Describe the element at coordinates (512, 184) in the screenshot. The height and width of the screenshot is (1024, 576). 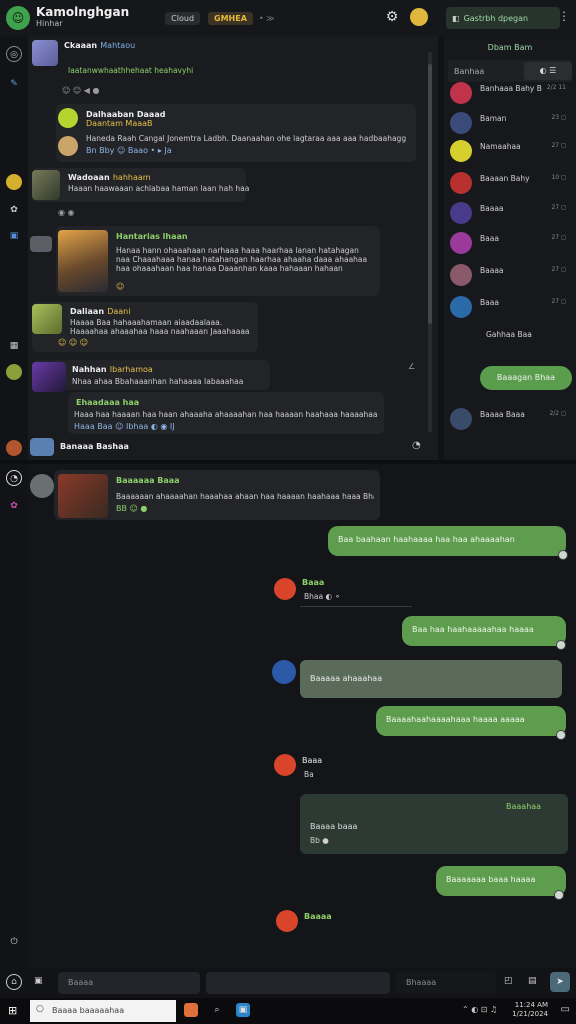
I see `member-item: Baaaan Bahy 10 ◻` at that location.